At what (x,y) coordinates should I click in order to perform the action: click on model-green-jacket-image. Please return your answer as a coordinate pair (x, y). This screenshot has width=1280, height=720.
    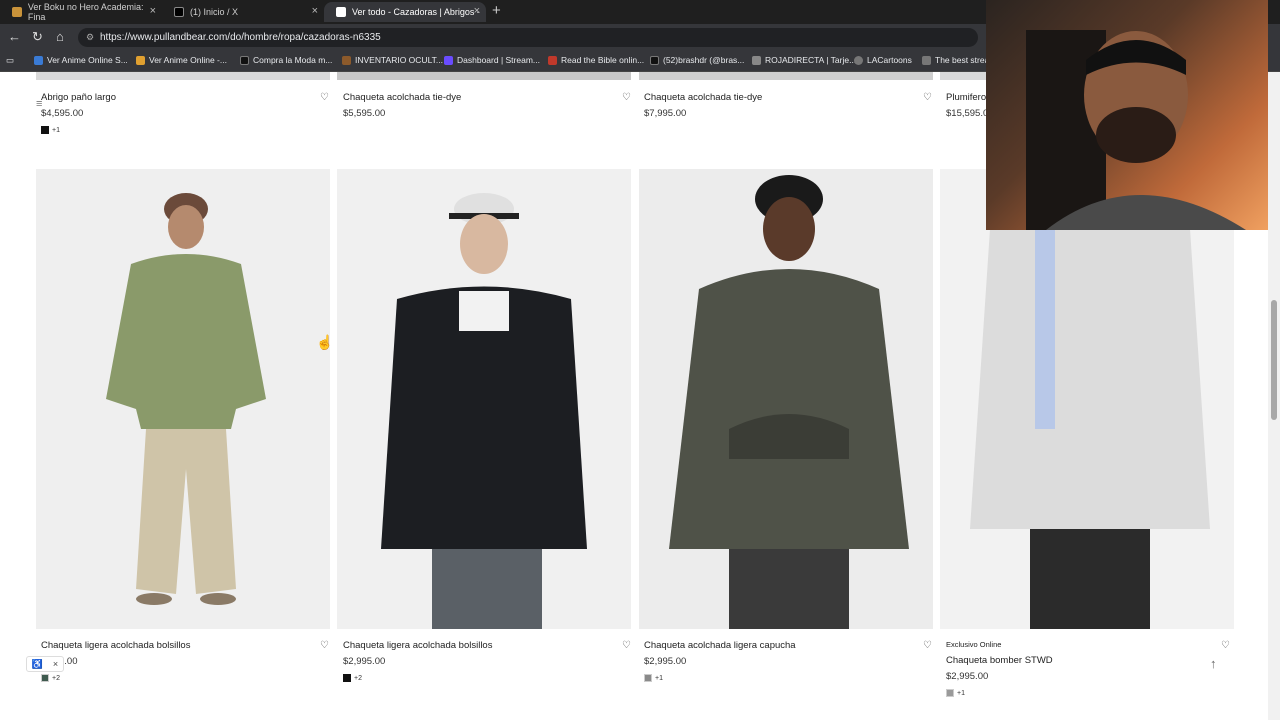
    Looking at the image, I should click on (186, 399).